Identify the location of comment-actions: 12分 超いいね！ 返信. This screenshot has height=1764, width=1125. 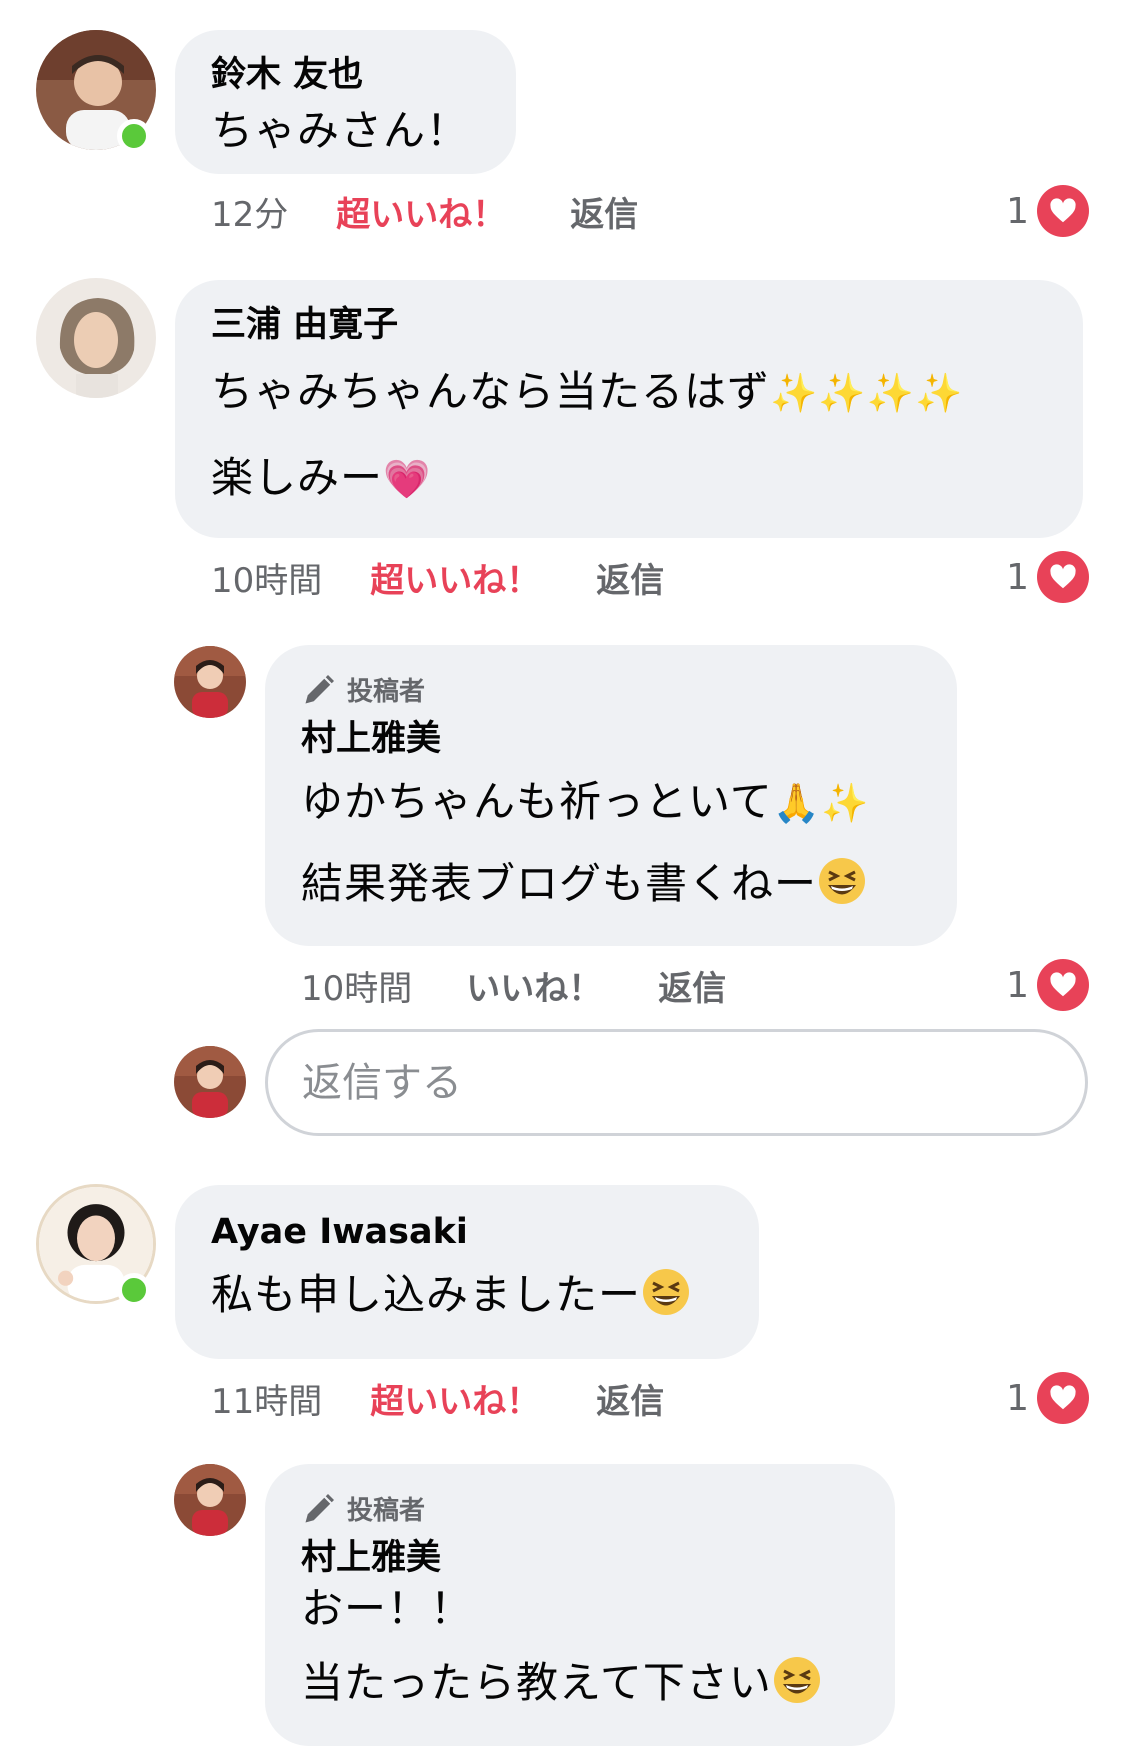
(424, 211).